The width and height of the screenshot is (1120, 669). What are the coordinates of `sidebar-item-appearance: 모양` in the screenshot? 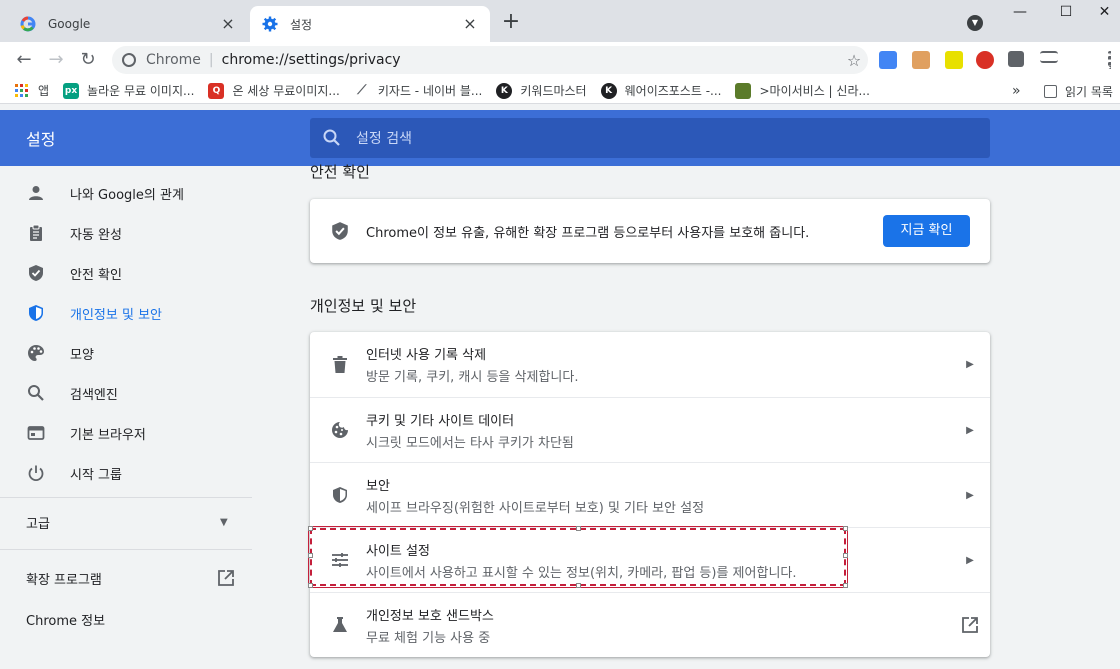 It's located at (126, 353).